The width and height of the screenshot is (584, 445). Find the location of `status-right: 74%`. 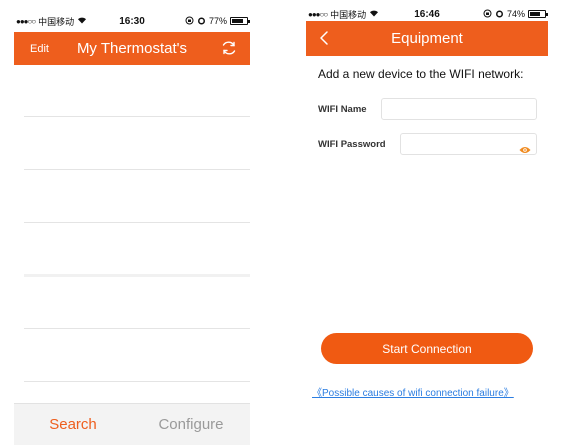

status-right: 74% is located at coordinates (515, 14).